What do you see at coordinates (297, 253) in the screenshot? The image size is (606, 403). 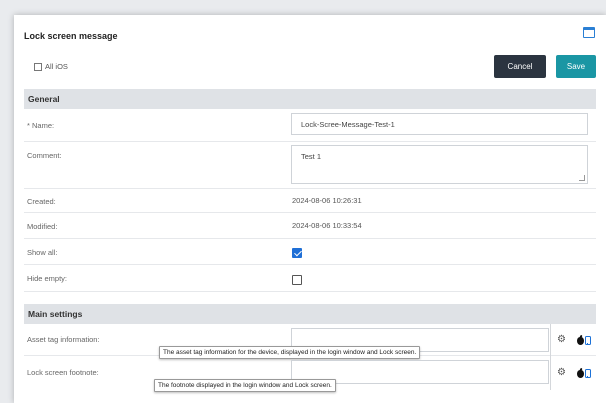 I see `show-all-checkbox` at bounding box center [297, 253].